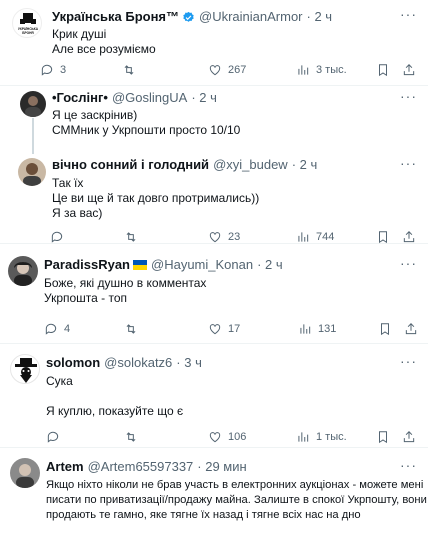 The width and height of the screenshot is (428, 548). What do you see at coordinates (221, 467) in the screenshot?
I see `timestamp: · 29 мин` at bounding box center [221, 467].